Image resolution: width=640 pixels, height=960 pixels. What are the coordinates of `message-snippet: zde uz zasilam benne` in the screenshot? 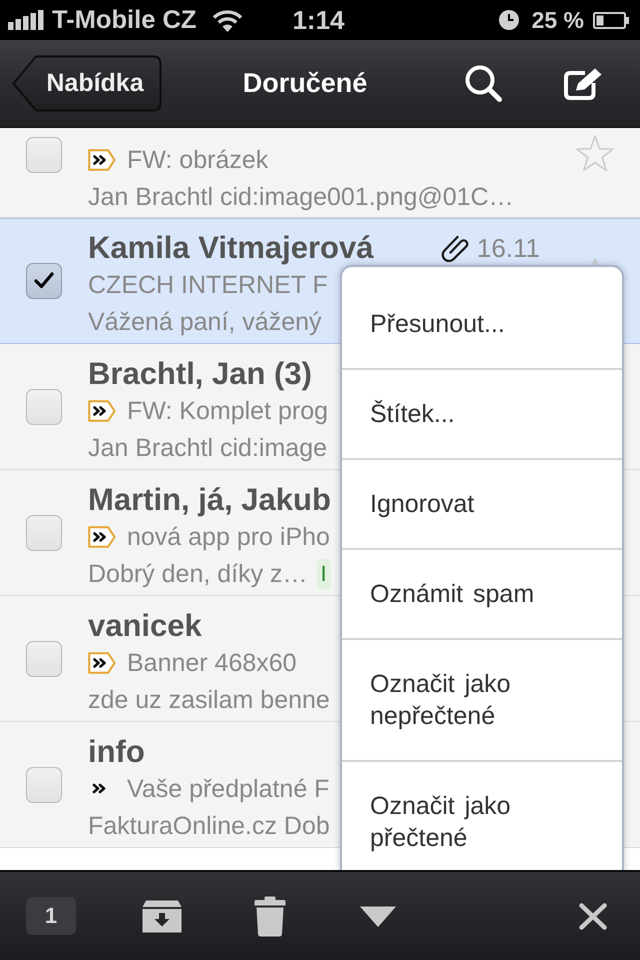 It's located at (209, 699).